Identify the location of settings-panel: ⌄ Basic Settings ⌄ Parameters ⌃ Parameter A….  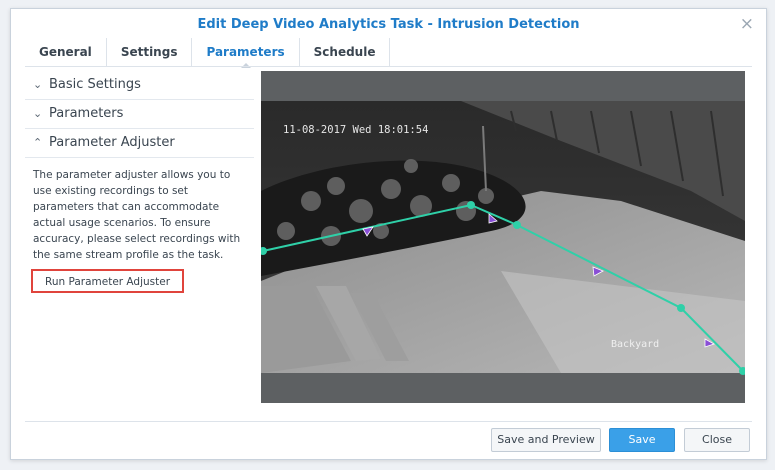
(139, 182).